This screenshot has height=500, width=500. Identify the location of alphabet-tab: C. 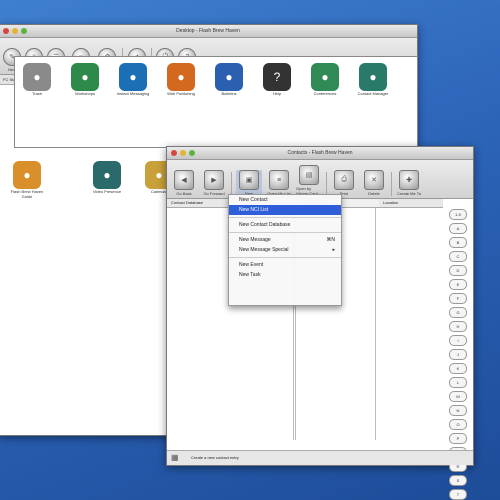
(458, 256).